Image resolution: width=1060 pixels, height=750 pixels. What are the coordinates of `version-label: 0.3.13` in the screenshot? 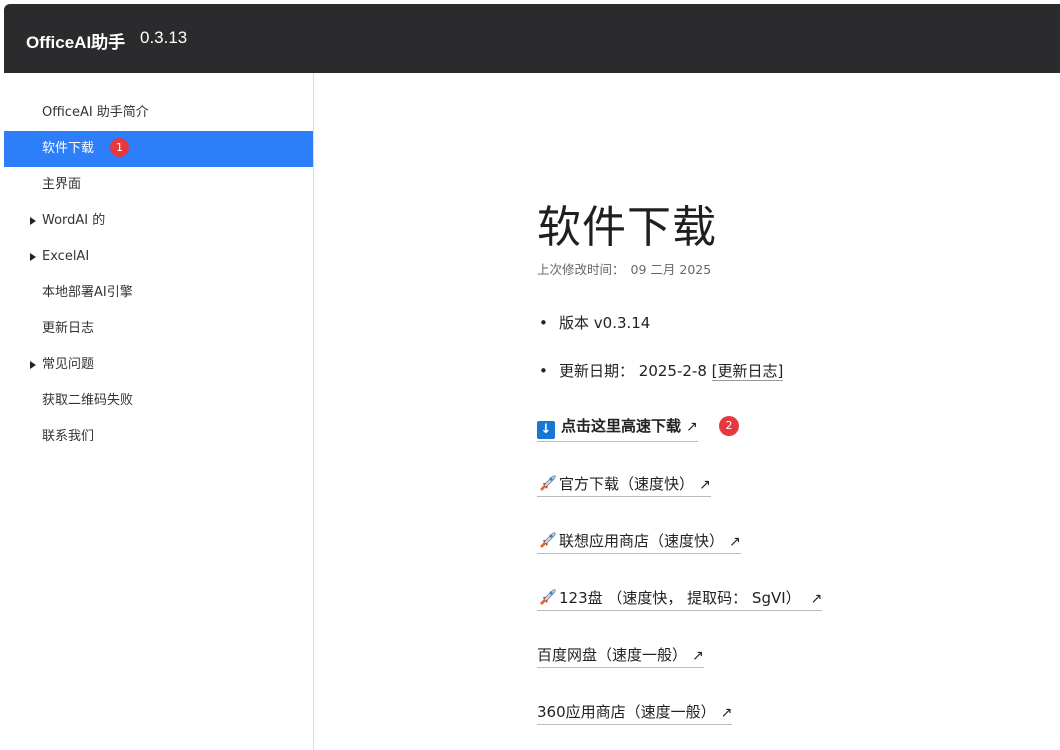 It's located at (164, 37).